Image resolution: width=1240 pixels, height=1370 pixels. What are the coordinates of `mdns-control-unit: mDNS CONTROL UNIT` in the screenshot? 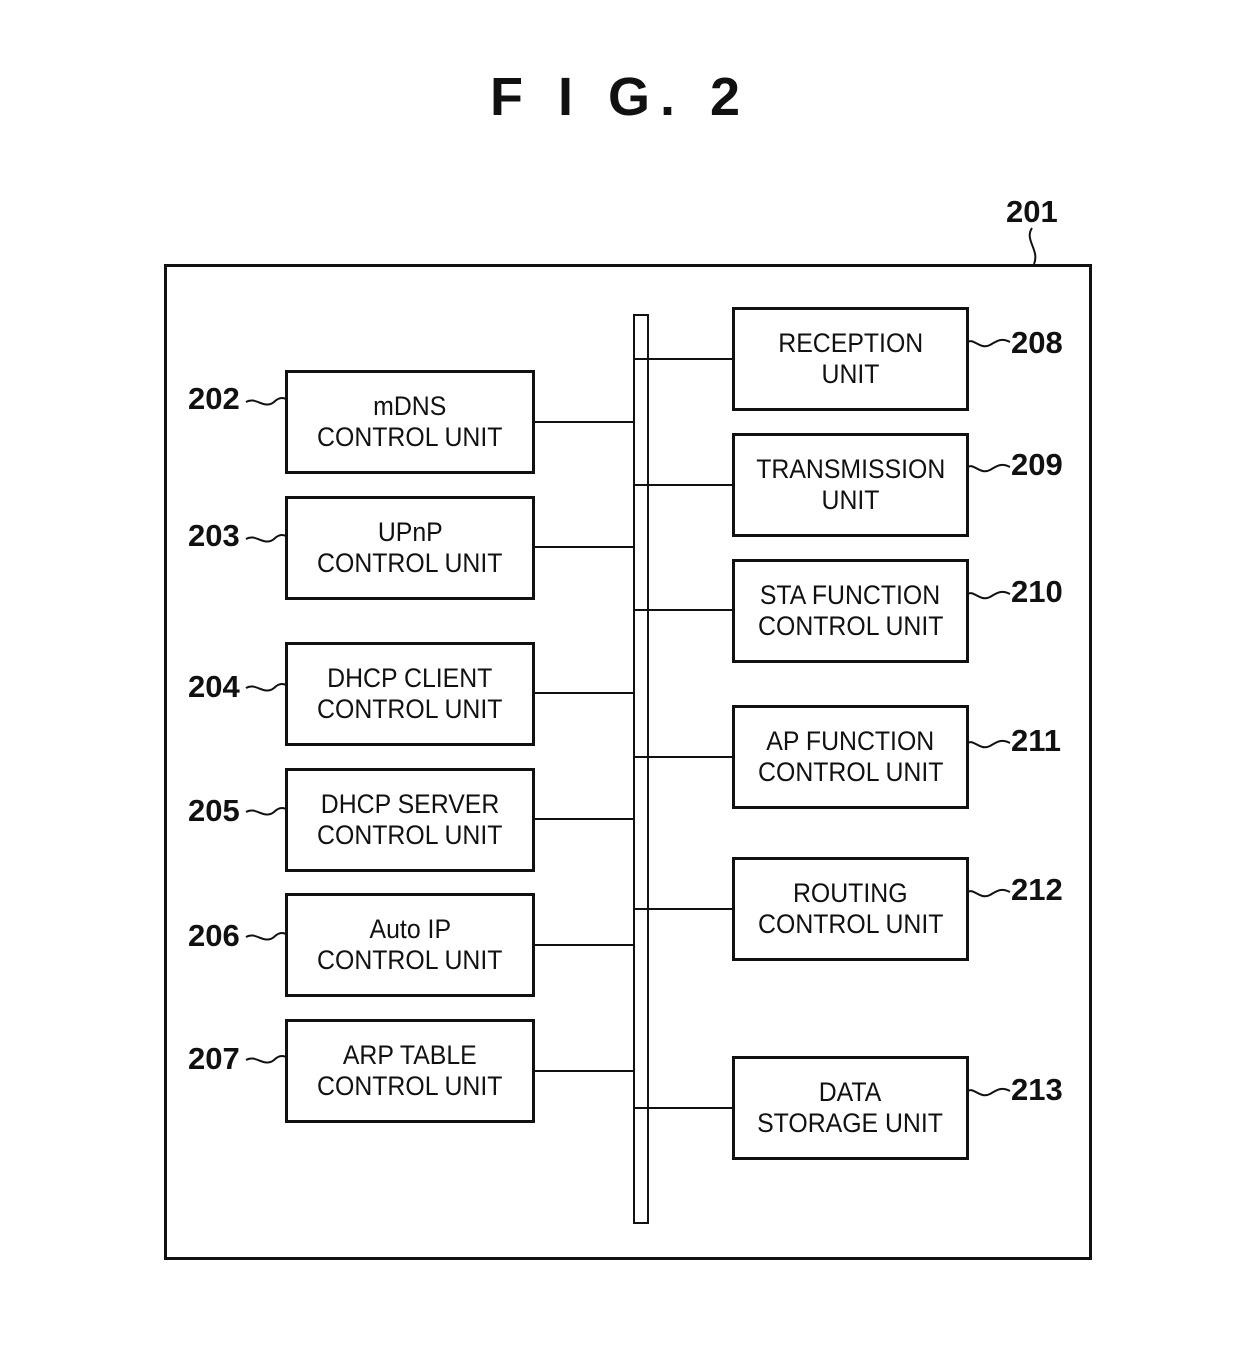 It's located at (410, 422).